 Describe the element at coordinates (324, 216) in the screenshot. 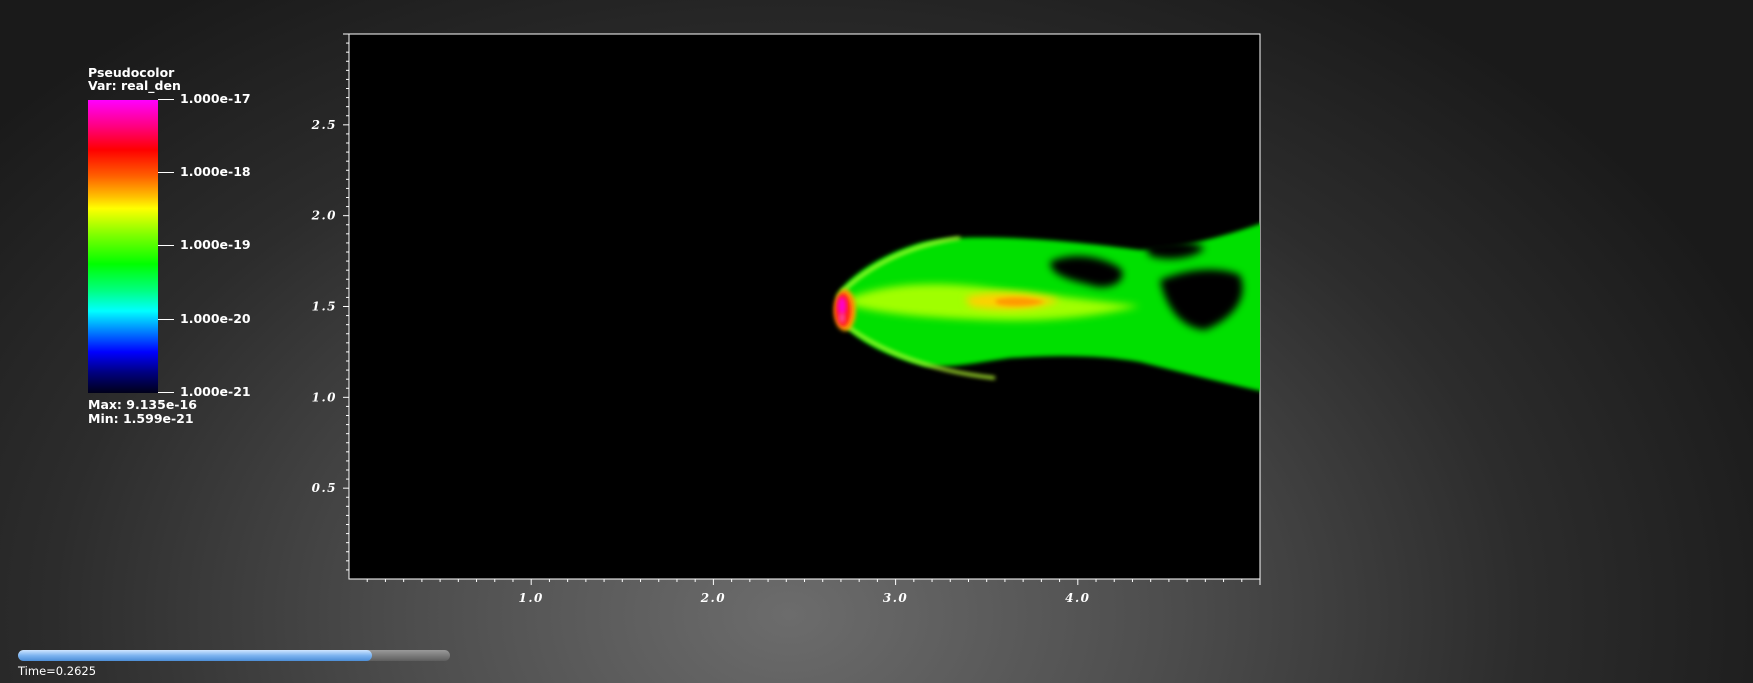

I see `y-tick-label: 2.0` at that location.